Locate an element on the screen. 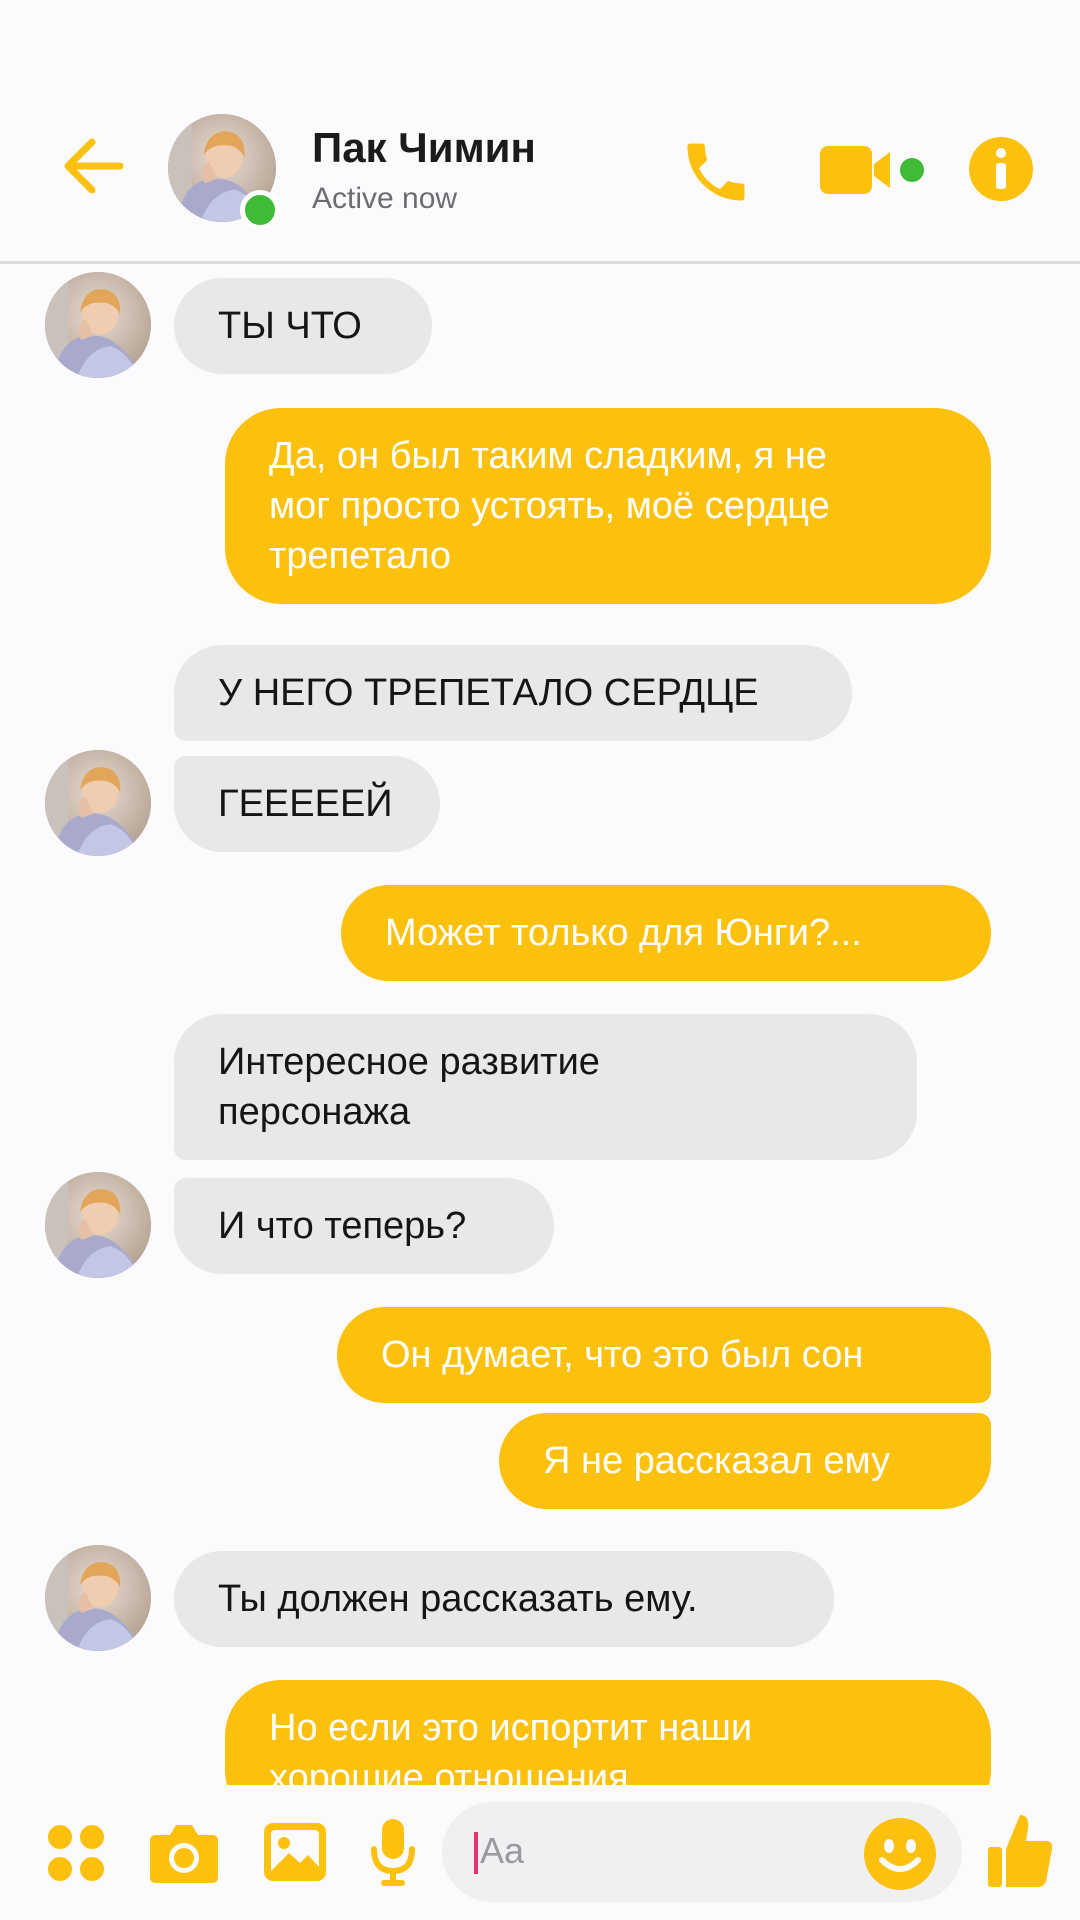 The image size is (1080, 1920). emoji-button is located at coordinates (900, 1854).